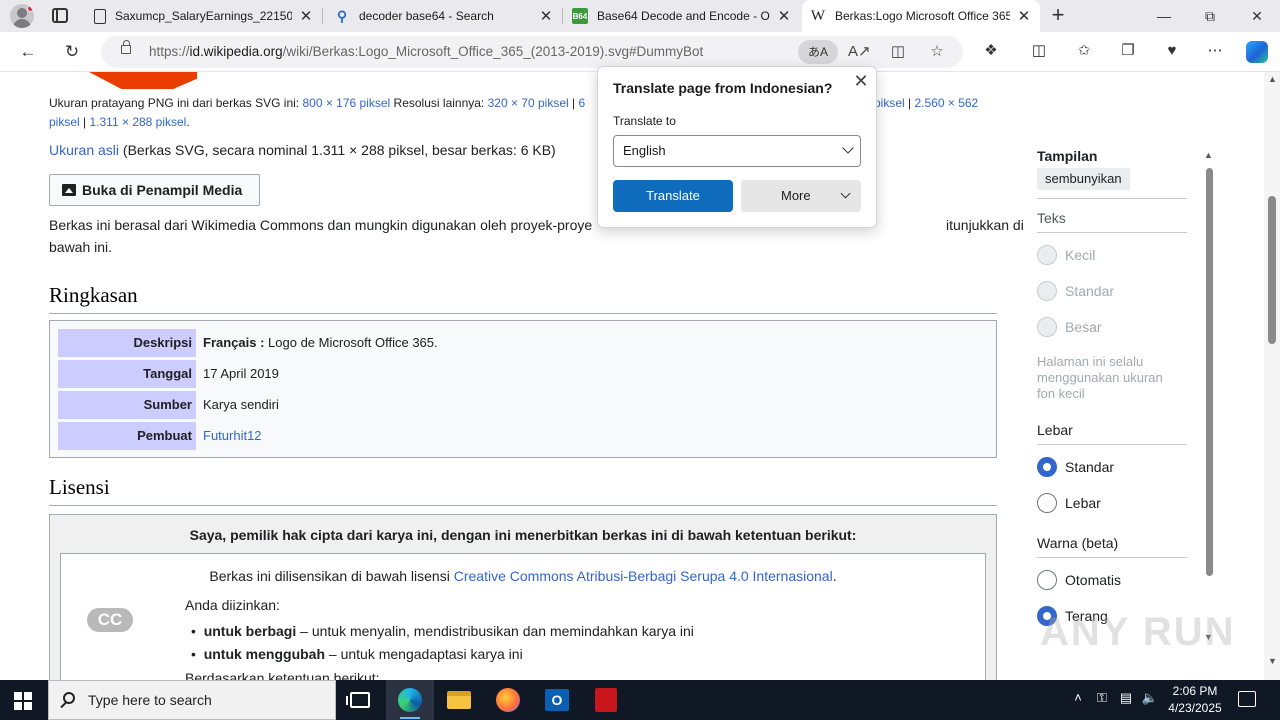 Image resolution: width=1280 pixels, height=720 pixels. I want to click on close-icon: ✕, so click(861, 81).